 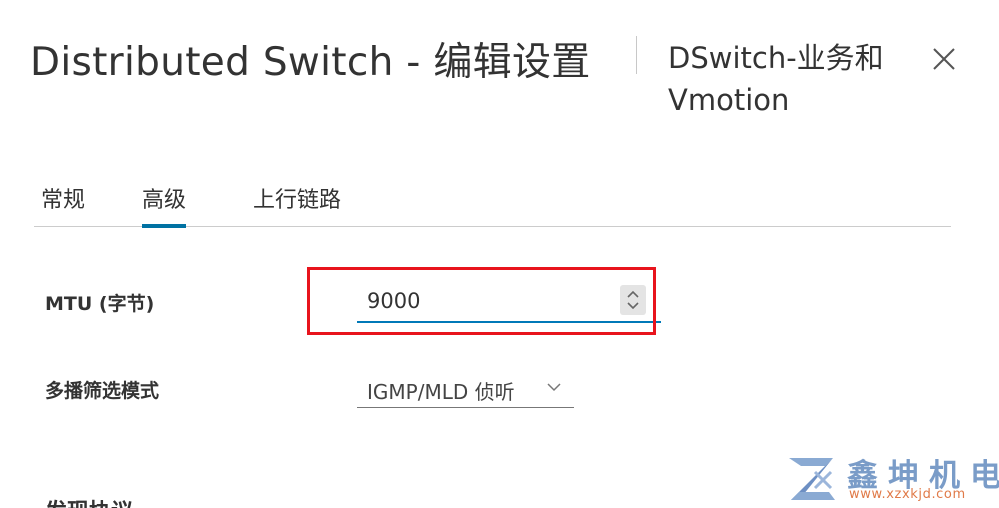 What do you see at coordinates (907, 494) in the screenshot?
I see `watermark-url: www.xzxkjd.com` at bounding box center [907, 494].